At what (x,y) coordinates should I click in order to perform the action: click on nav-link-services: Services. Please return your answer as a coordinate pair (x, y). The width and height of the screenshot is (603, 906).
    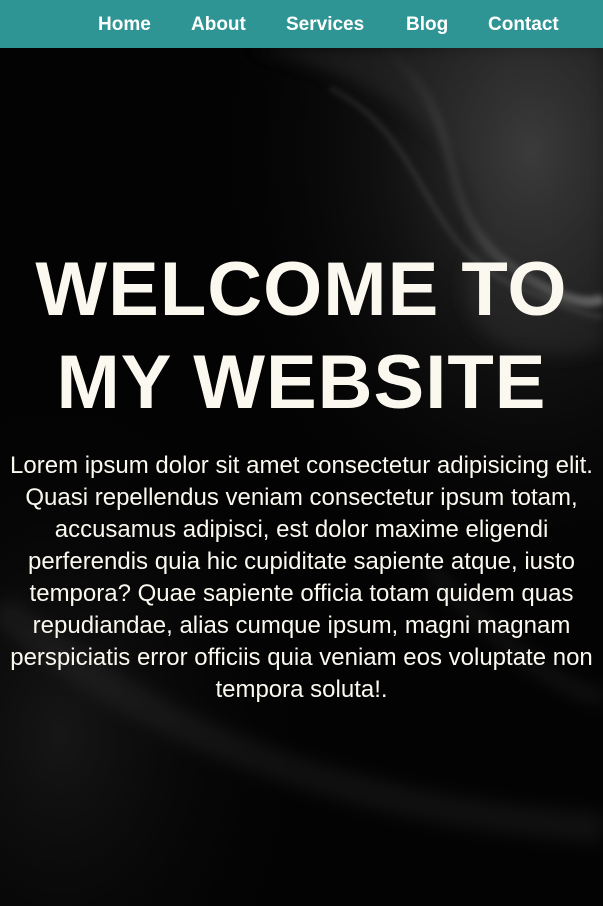
    Looking at the image, I should click on (325, 25).